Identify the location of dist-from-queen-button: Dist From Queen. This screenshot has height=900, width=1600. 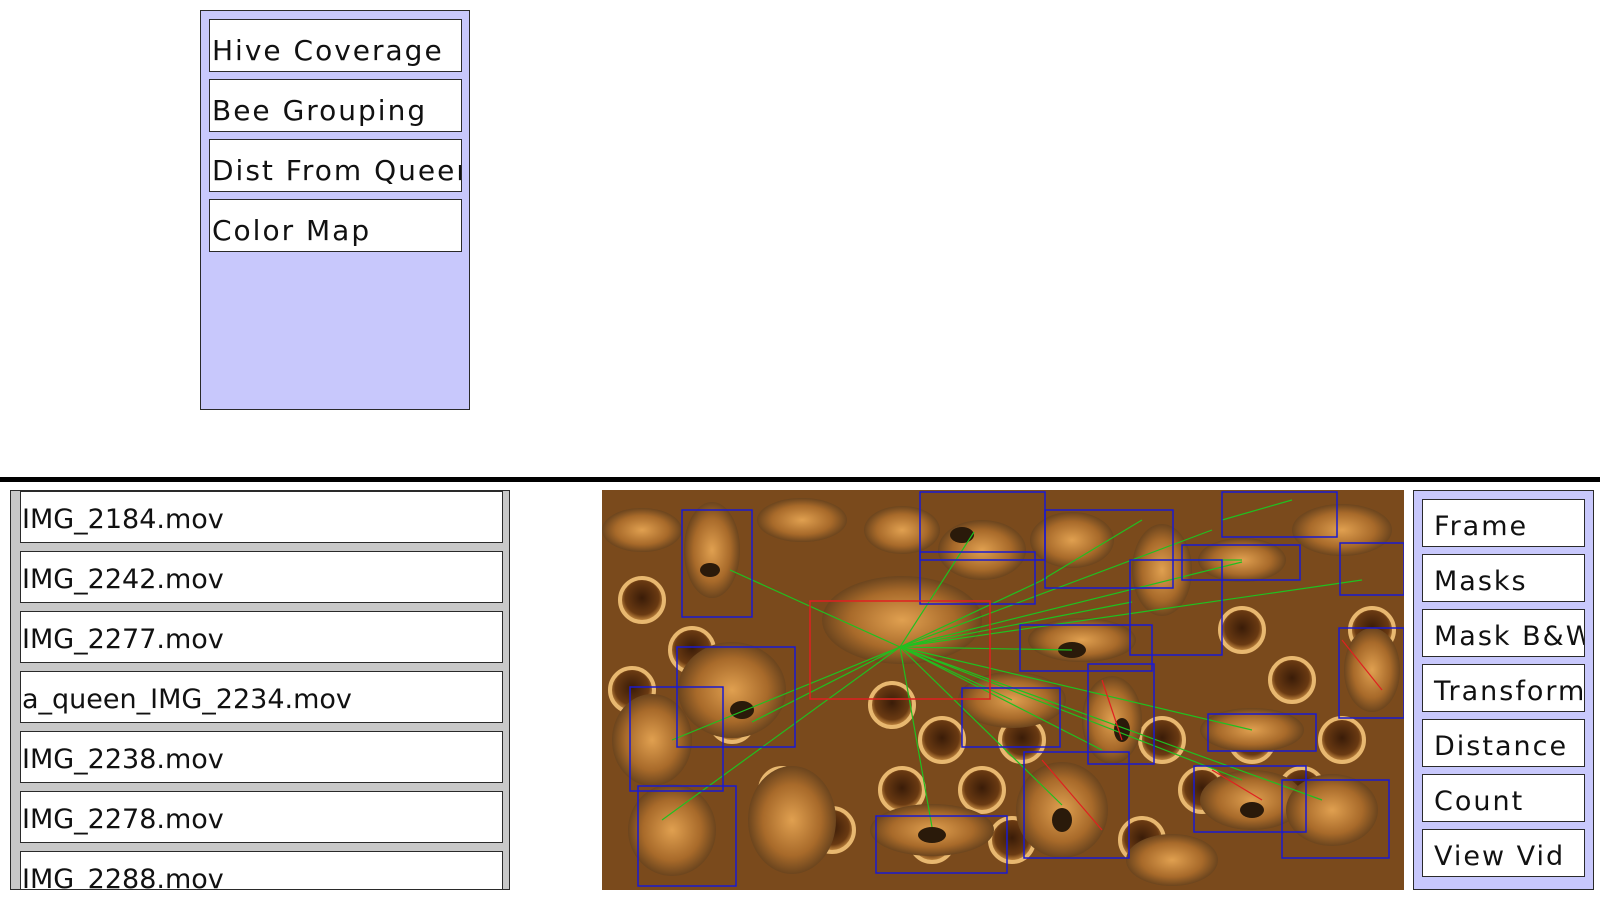
(335, 165).